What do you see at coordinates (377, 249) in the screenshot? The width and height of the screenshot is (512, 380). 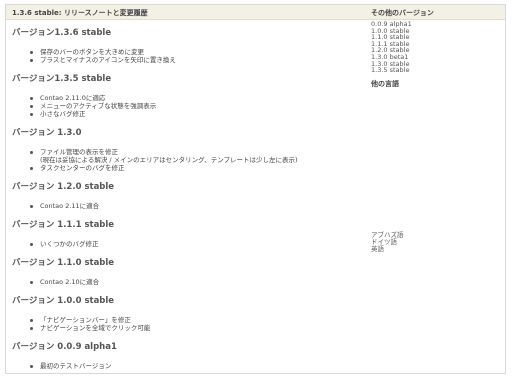 I see `language-link: 英語` at bounding box center [377, 249].